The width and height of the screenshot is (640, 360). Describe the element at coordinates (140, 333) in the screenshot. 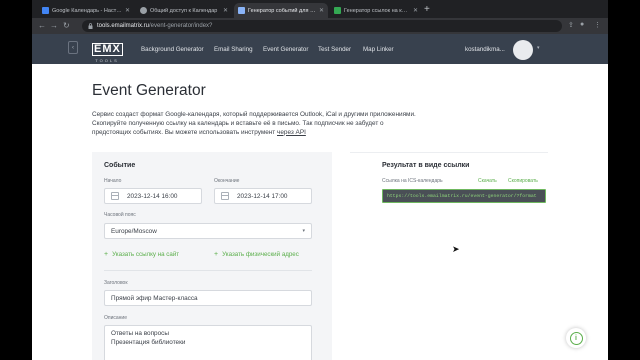

I see `description-text-line: Ответы на вопросы` at that location.